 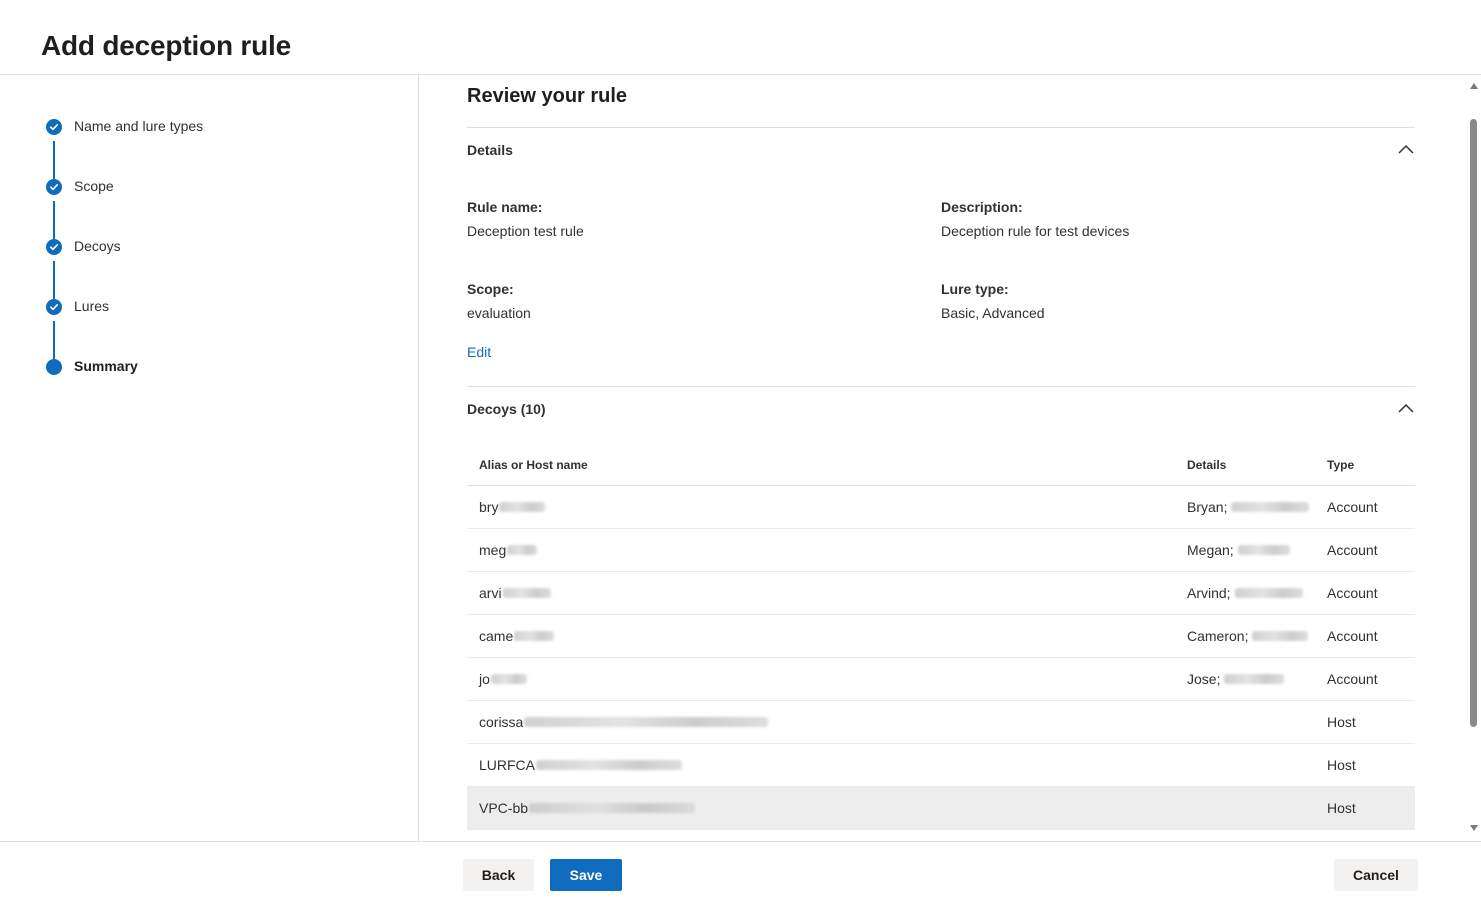 I want to click on step-summary: Summary, so click(x=92, y=367).